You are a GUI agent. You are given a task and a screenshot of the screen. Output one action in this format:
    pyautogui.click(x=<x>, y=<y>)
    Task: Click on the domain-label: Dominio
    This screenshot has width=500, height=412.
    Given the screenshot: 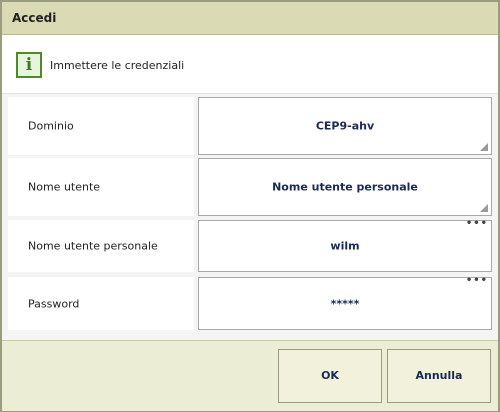 What is the action you would take?
    pyautogui.click(x=101, y=126)
    